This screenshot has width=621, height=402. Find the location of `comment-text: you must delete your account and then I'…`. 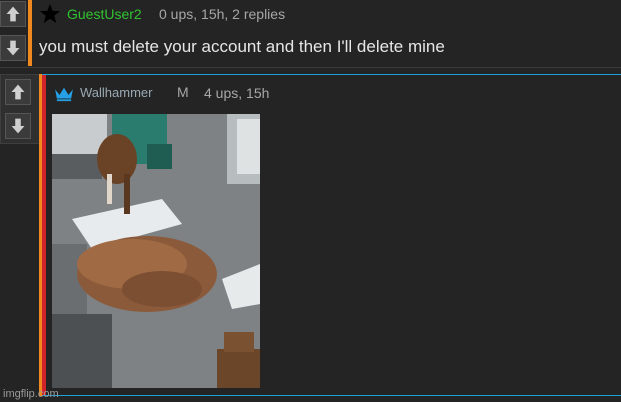

comment-text: you must delete your account and then I'… is located at coordinates (242, 46).